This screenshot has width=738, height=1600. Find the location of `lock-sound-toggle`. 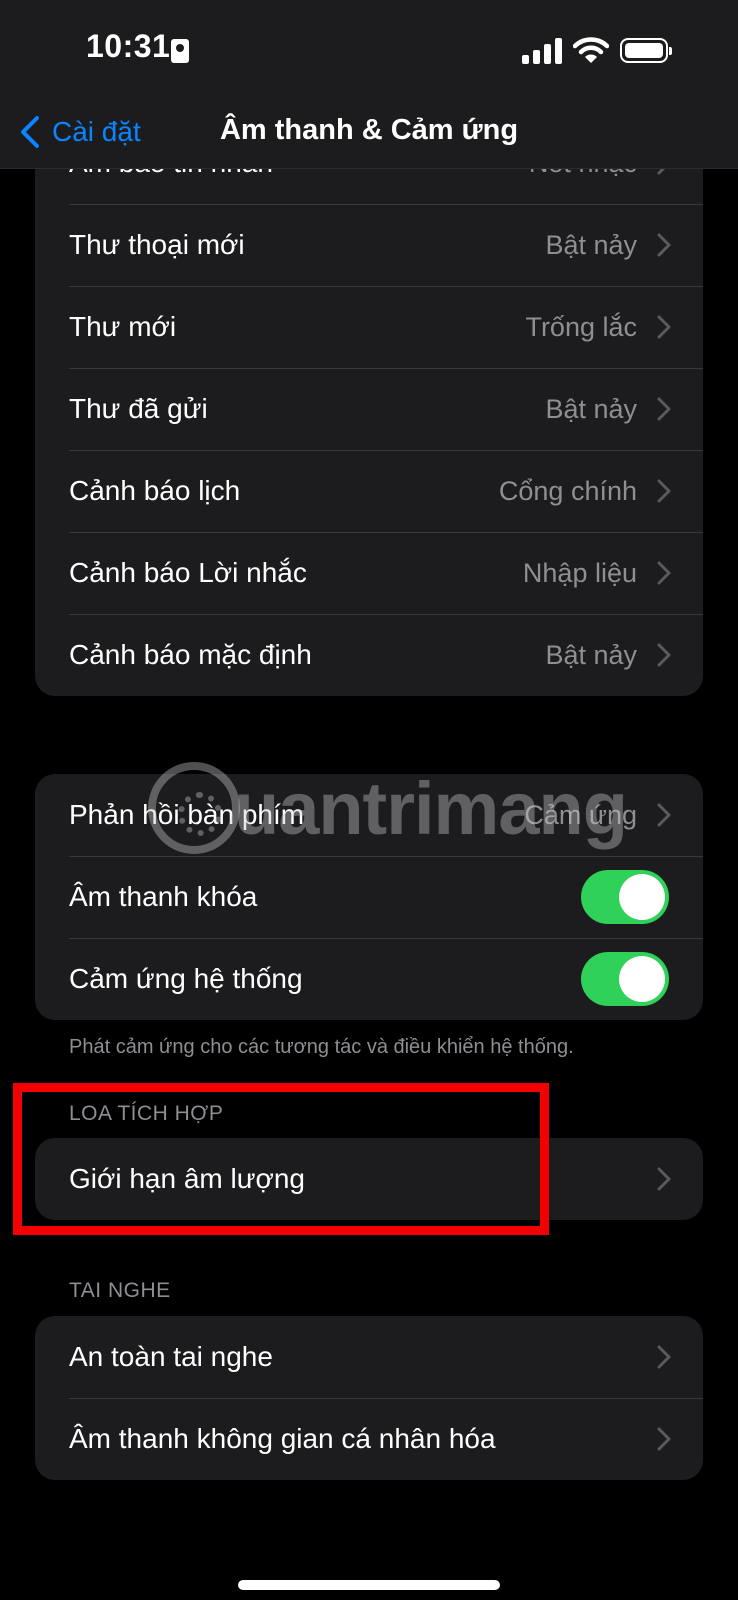

lock-sound-toggle is located at coordinates (625, 897).